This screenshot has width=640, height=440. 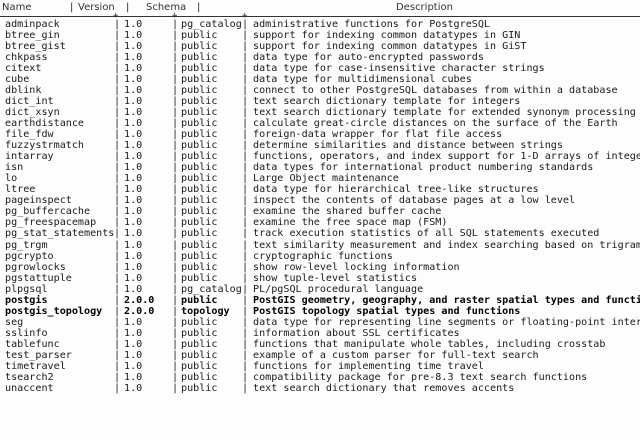 I want to click on cell-name: earthdistance, so click(x=45, y=123).